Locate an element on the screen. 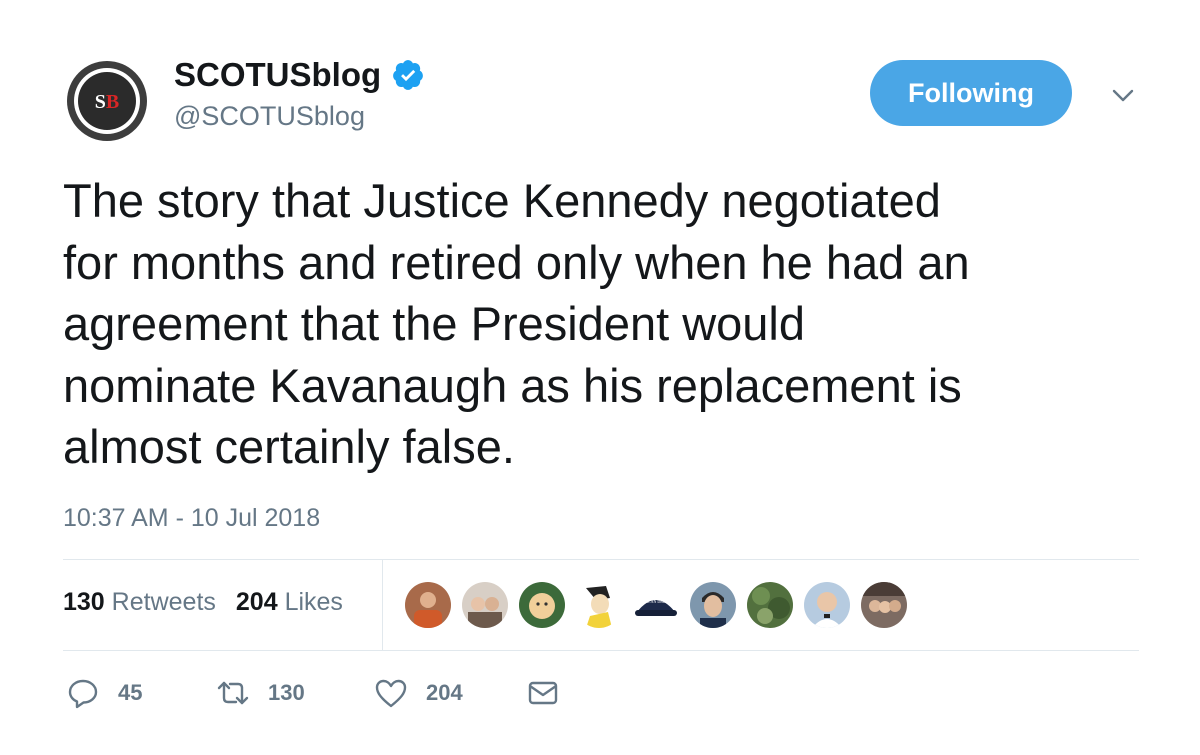  like-button: 204 is located at coordinates (450, 693).